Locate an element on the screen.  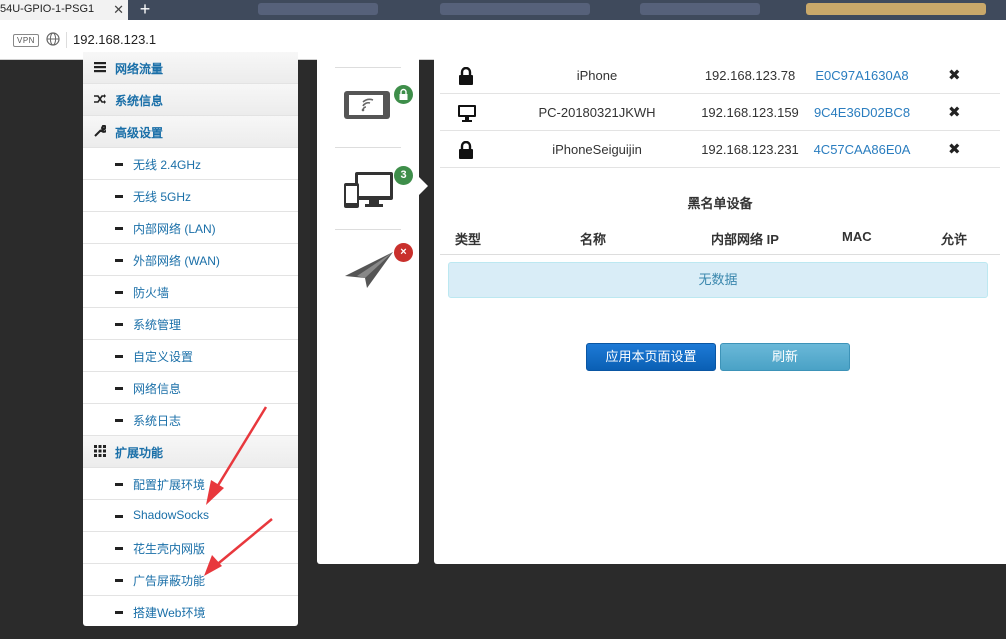
tab-title: 54U-GPIO-1-PSG1 is located at coordinates (47, 9).